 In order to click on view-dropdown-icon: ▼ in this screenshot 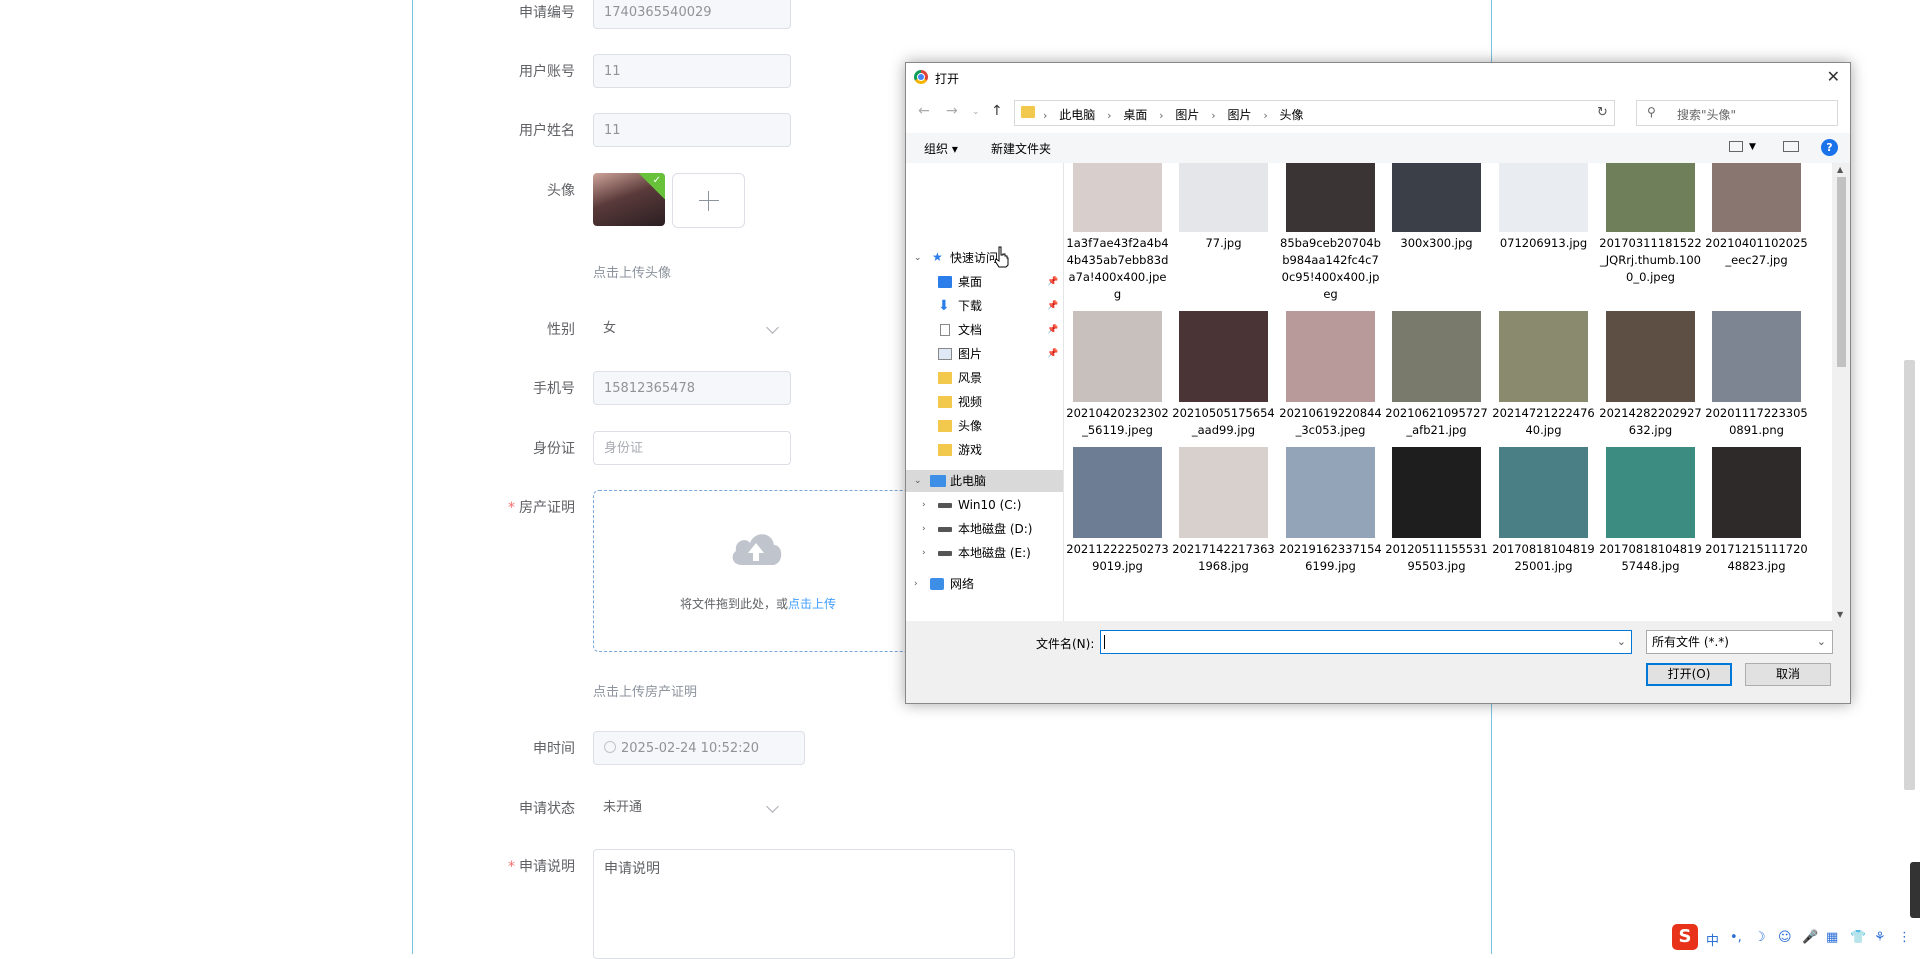, I will do `click(1752, 147)`.